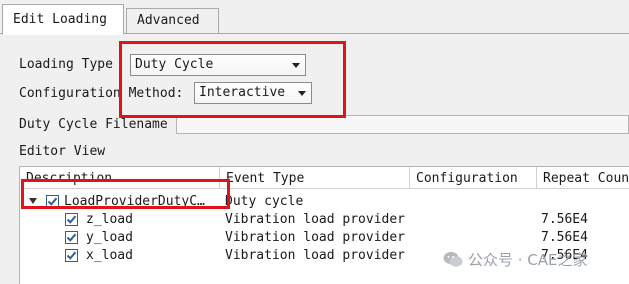  Describe the element at coordinates (63, 19) in the screenshot. I see `tab-edit-loading: Edit Loading` at that location.